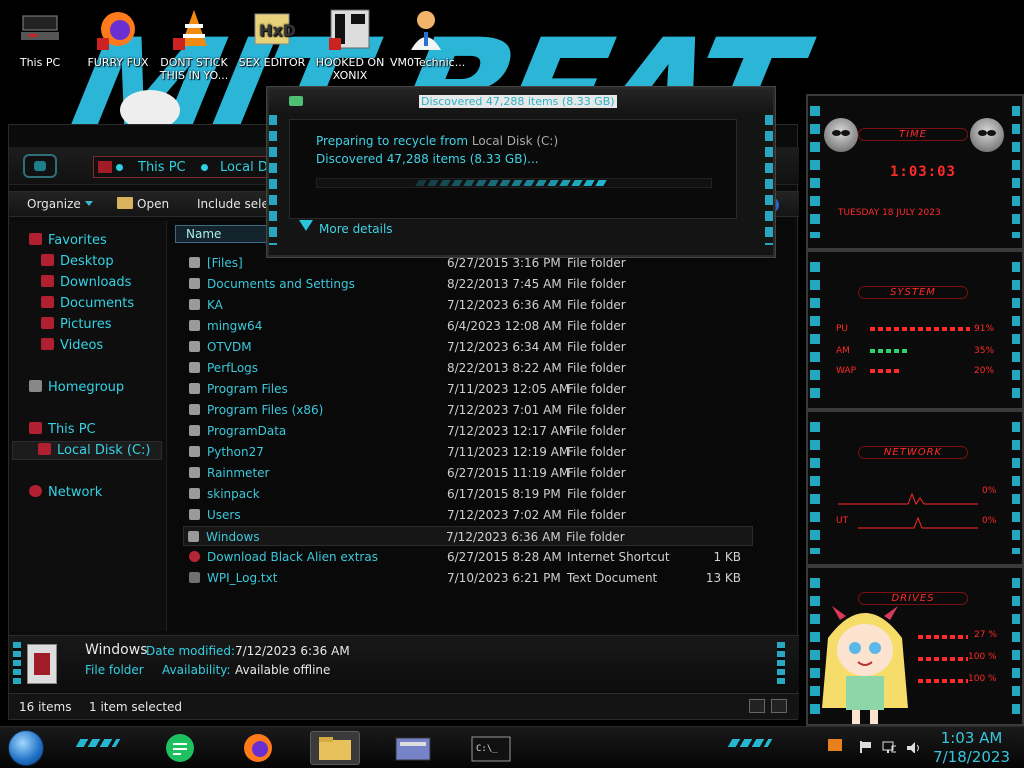 The height and width of the screenshot is (768, 1024). Describe the element at coordinates (470, 473) in the screenshot. I see `file-row: Rainmeter 6/27/2015 11:19 AM File folder` at that location.